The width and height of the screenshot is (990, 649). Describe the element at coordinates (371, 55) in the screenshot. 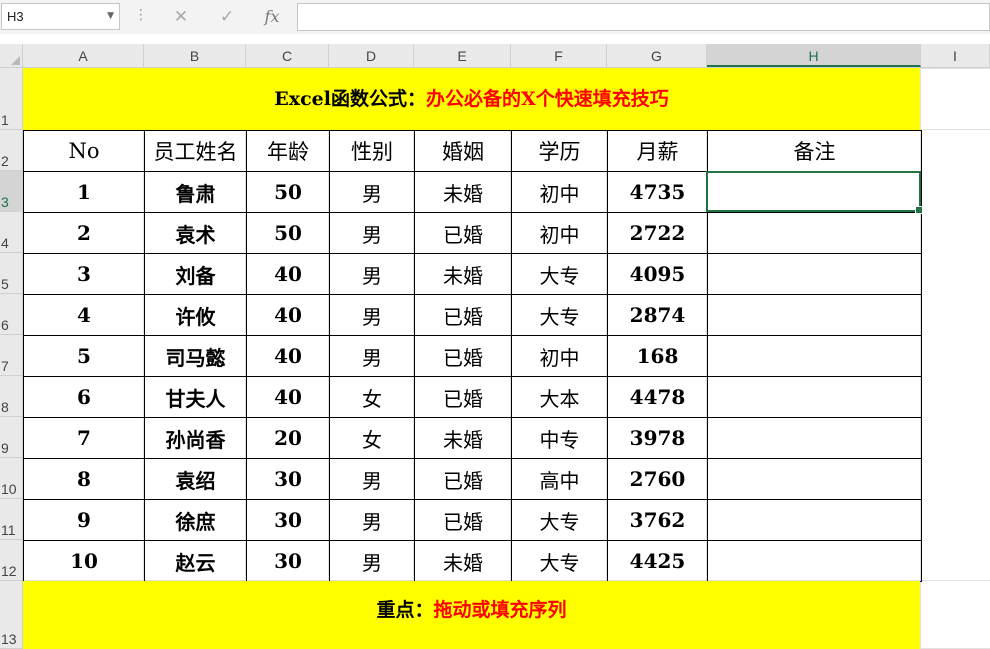

I see `column-header: D` at that location.